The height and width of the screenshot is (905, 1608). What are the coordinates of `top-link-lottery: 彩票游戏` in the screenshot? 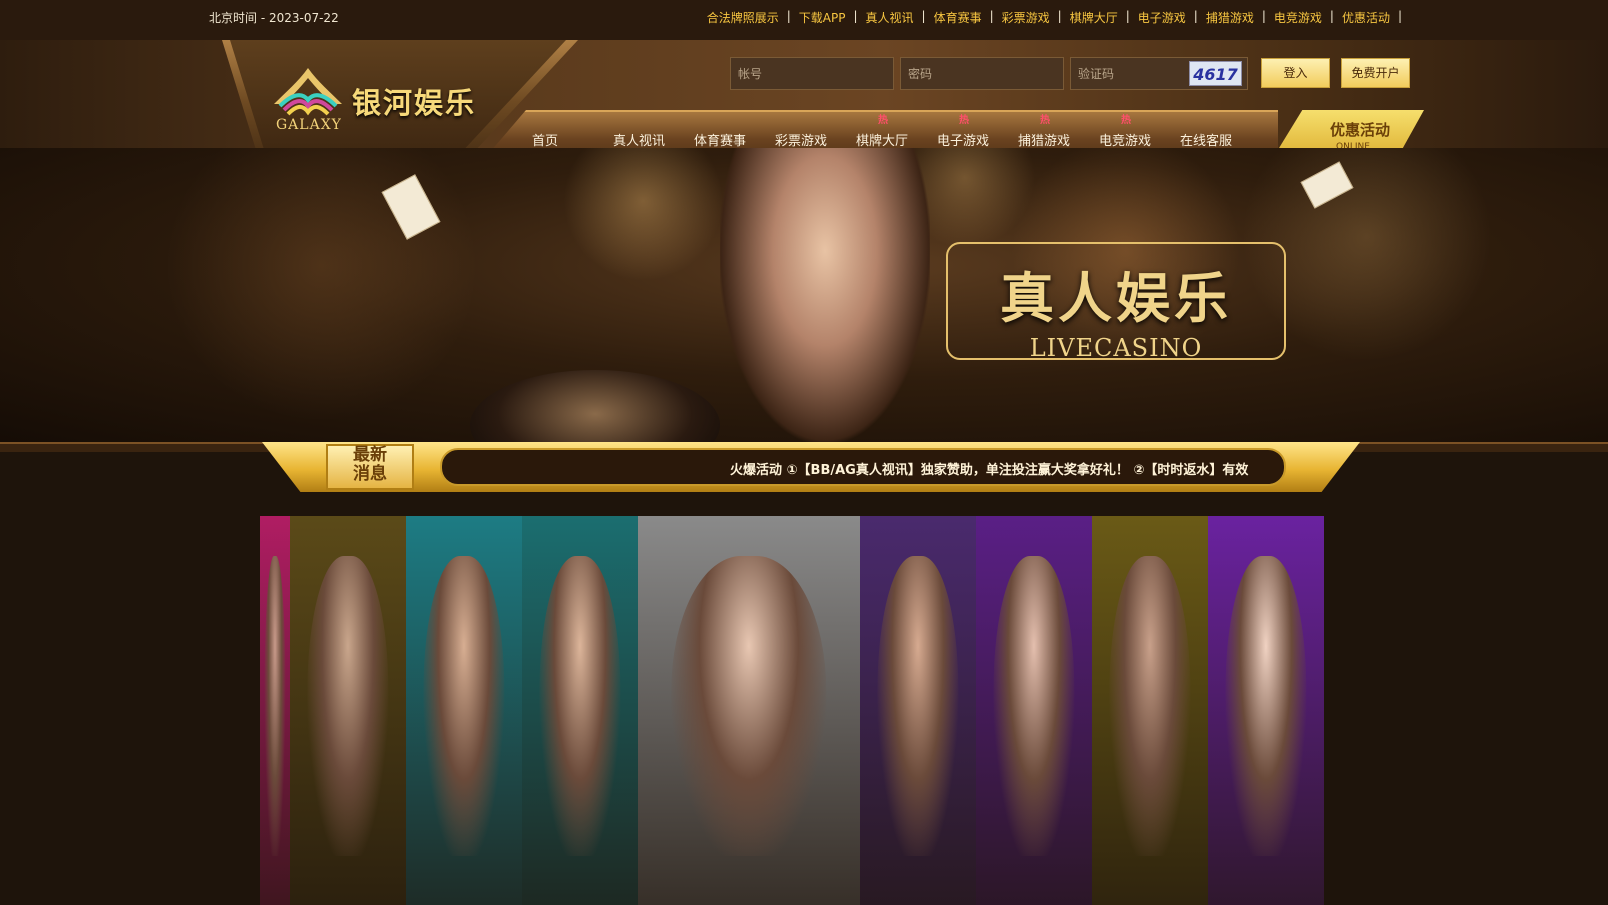 It's located at (1026, 17).